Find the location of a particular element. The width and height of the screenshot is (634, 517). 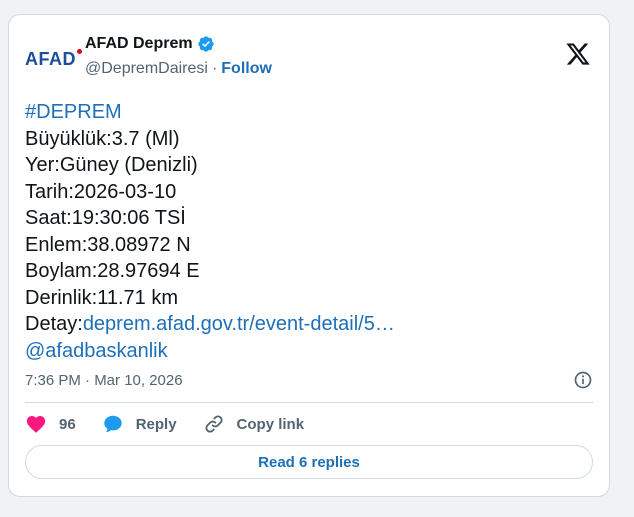

copy-link-label: Copy link is located at coordinates (270, 424).